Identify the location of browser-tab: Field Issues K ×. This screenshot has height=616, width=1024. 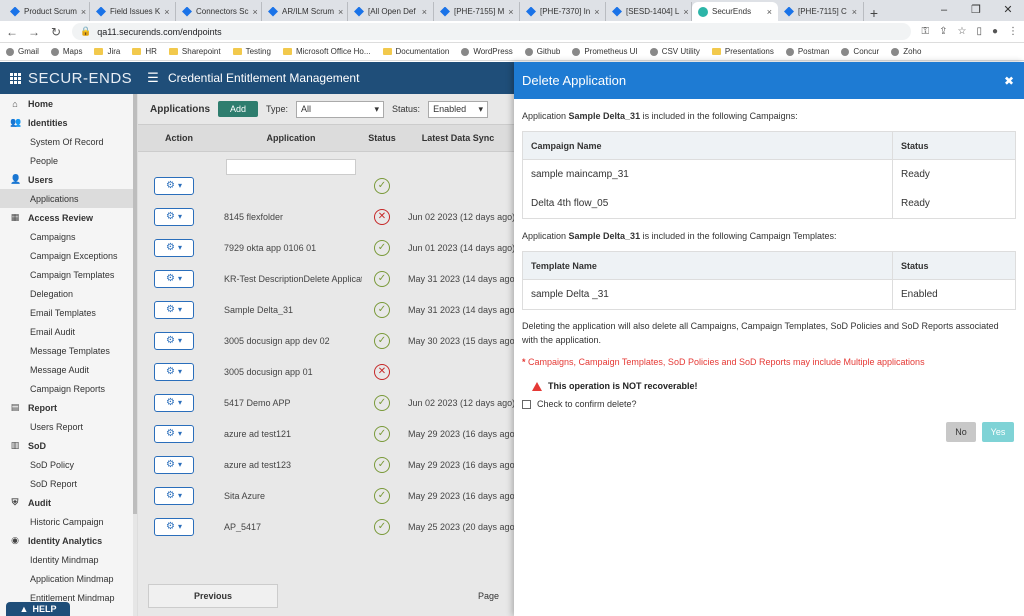
(133, 11).